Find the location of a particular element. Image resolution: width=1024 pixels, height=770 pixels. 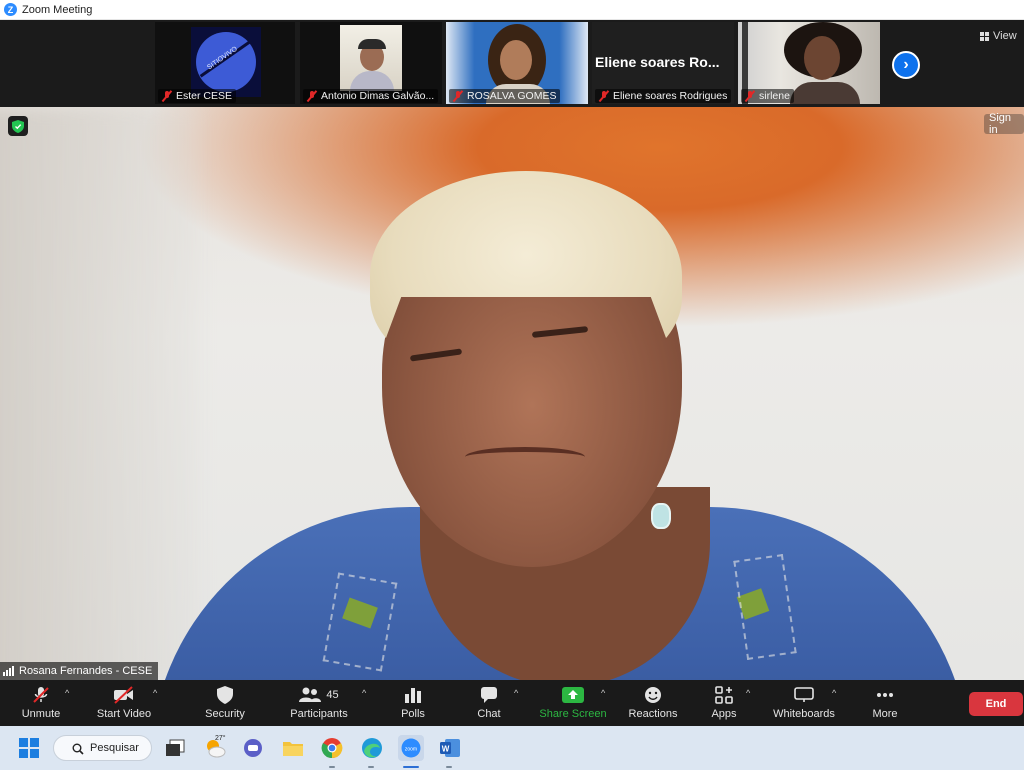

svg-text: zoom is located at coordinates (411, 750).